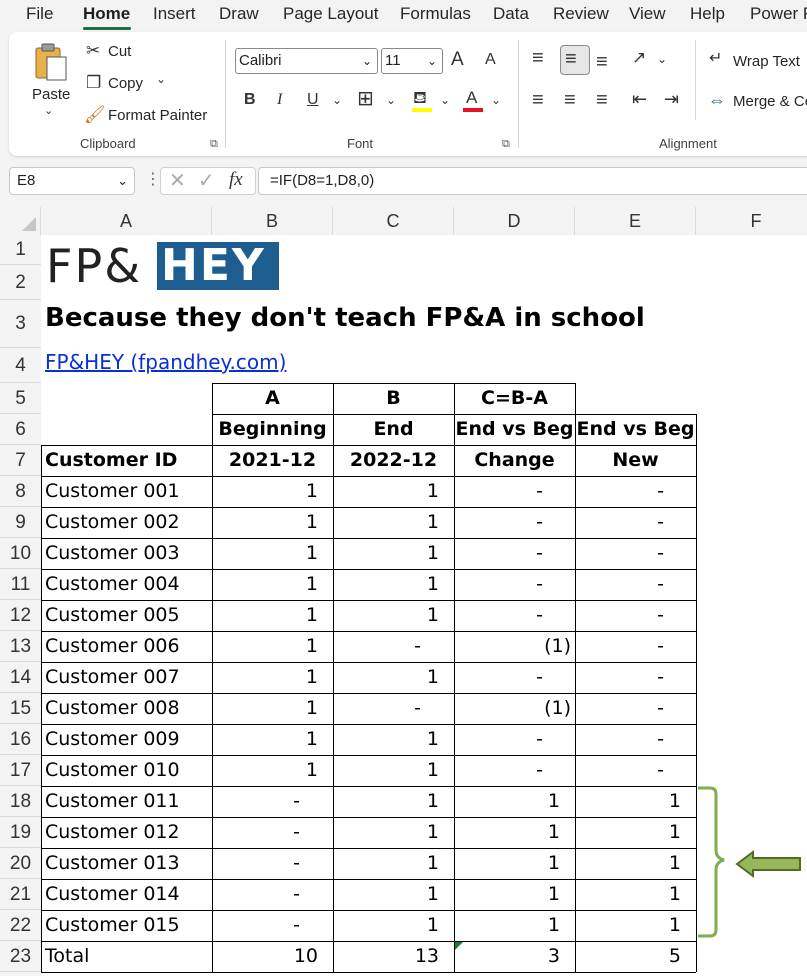 The image size is (807, 976). What do you see at coordinates (236, 179) in the screenshot?
I see `insert-function-icon: fx` at bounding box center [236, 179].